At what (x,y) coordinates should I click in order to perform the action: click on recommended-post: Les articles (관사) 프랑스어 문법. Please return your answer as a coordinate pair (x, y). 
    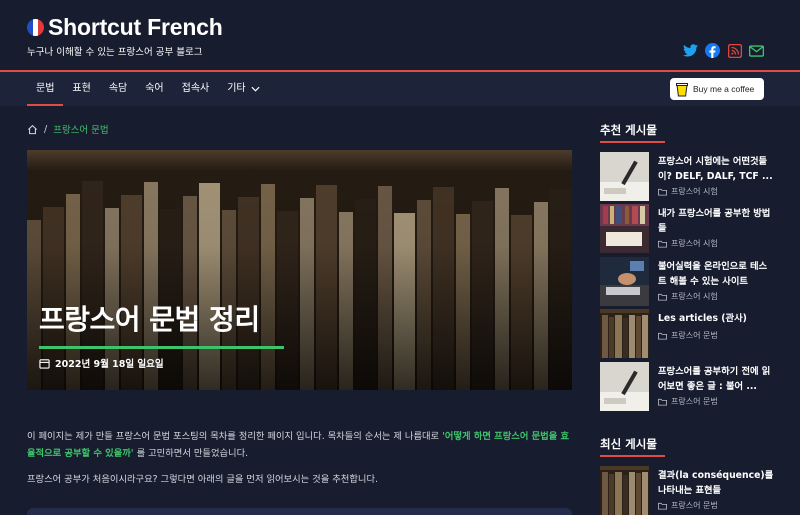
    Looking at the image, I should click on (687, 334).